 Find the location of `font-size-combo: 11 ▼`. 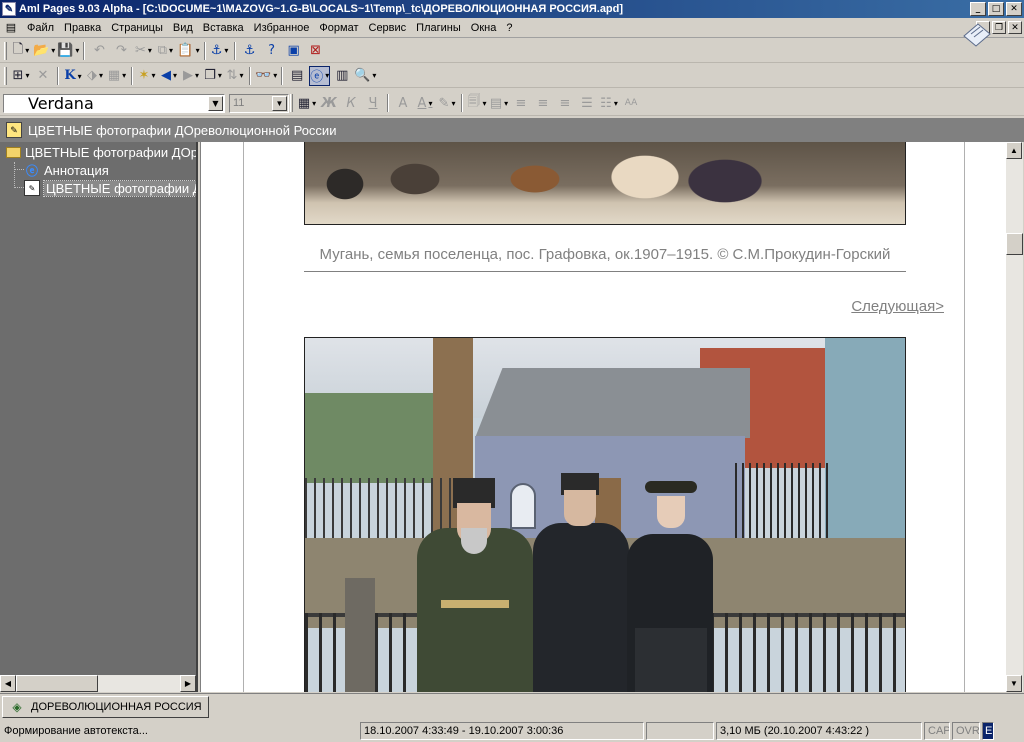

font-size-combo: 11 ▼ is located at coordinates (259, 103).